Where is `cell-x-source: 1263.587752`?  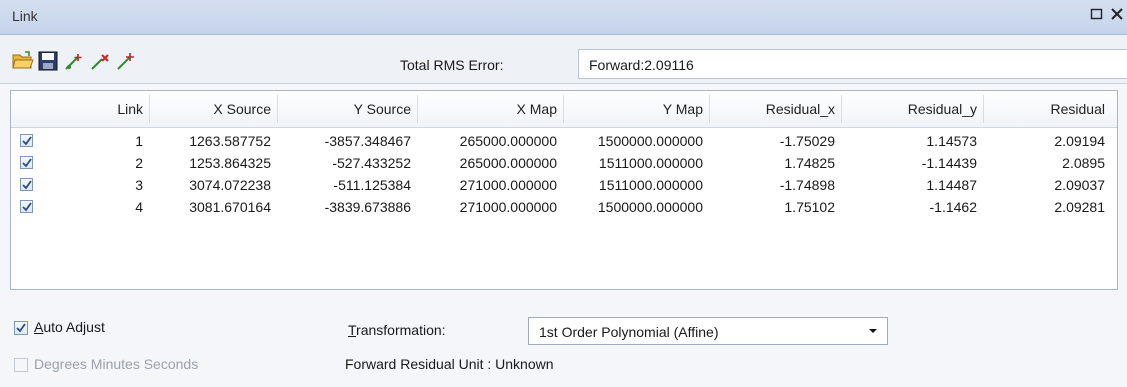 cell-x-source: 1263.587752 is located at coordinates (230, 141).